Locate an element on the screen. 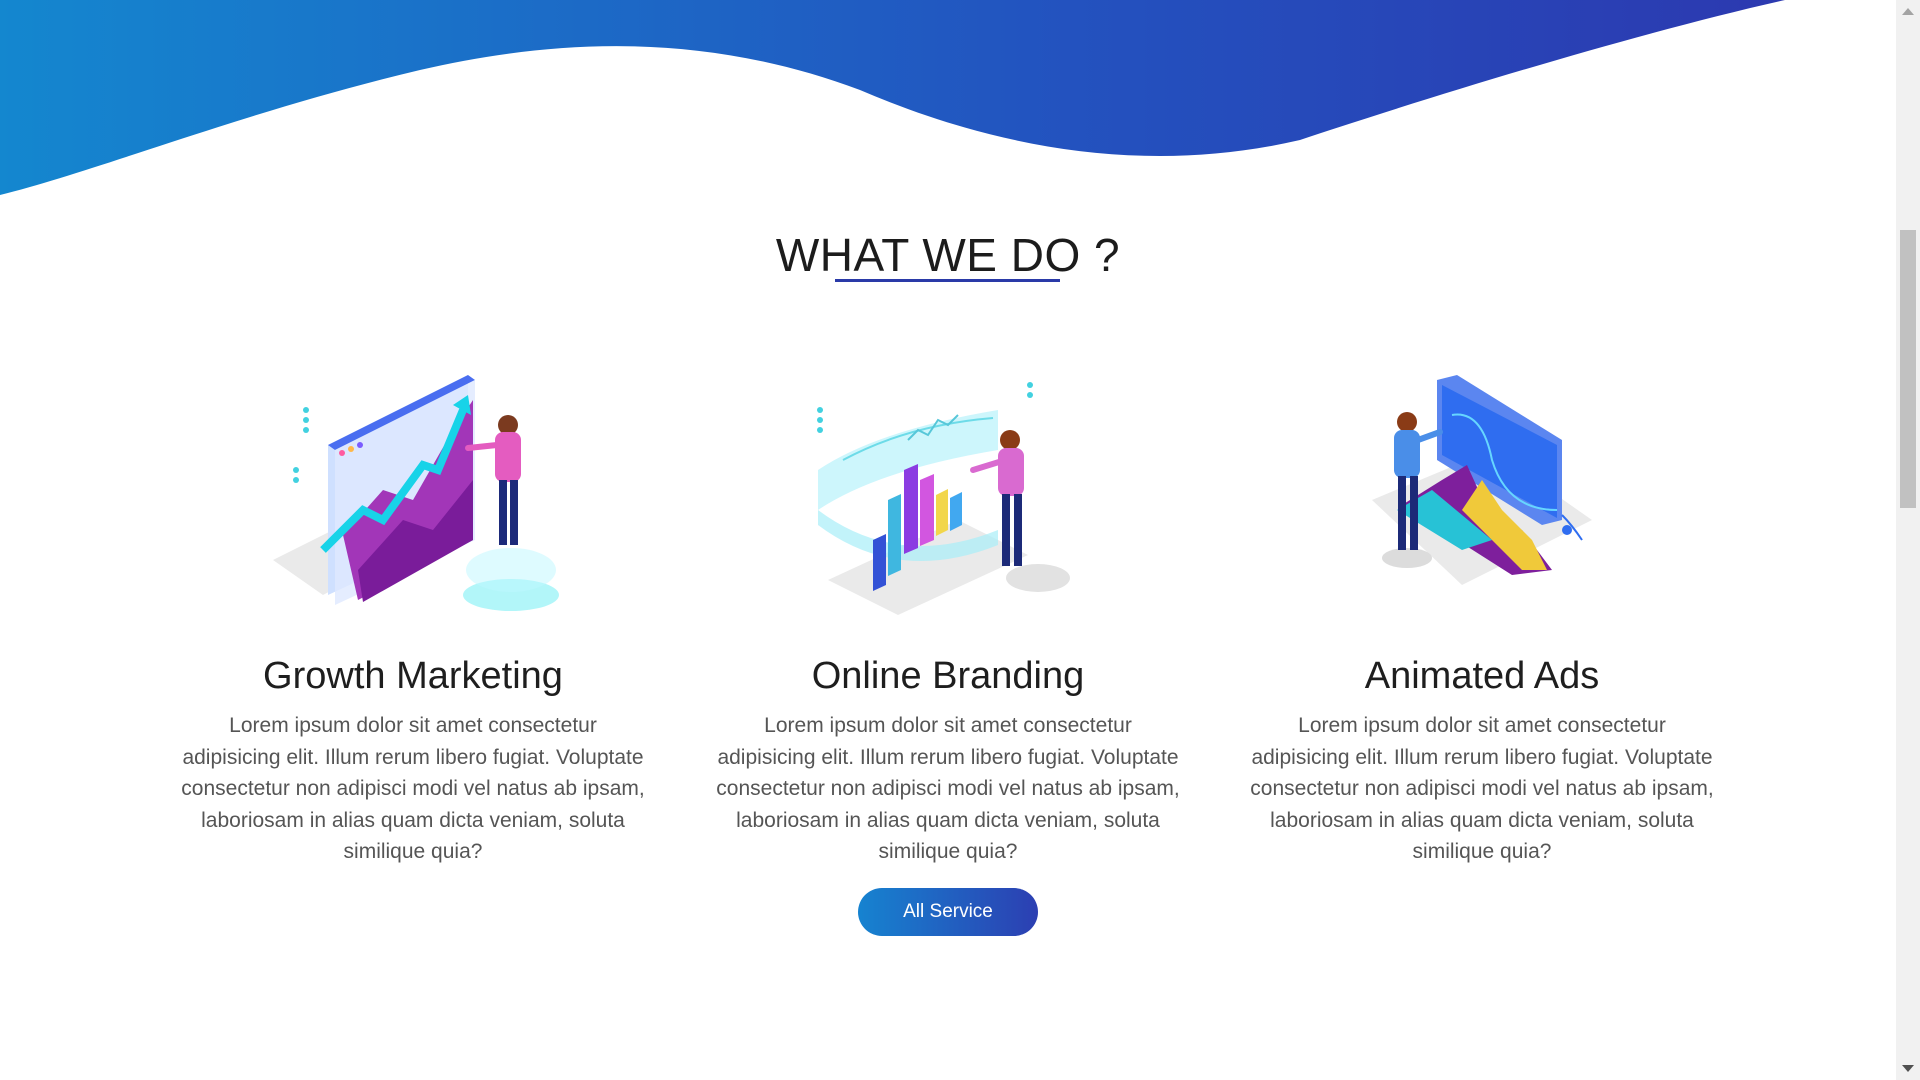 Image resolution: width=1920 pixels, height=1080 pixels. scroll-up-arrow-icon is located at coordinates (1908, 11).